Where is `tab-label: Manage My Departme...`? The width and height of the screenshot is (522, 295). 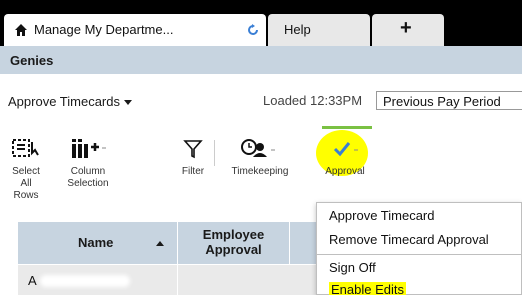
tab-label: Manage My Departme... is located at coordinates (104, 29).